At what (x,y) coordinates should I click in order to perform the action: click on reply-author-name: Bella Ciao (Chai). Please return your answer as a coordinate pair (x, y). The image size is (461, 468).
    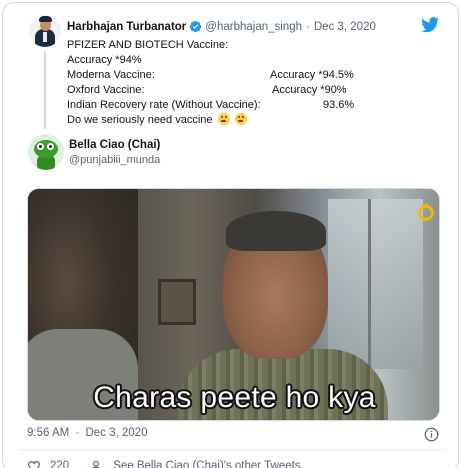
    Looking at the image, I should click on (114, 145).